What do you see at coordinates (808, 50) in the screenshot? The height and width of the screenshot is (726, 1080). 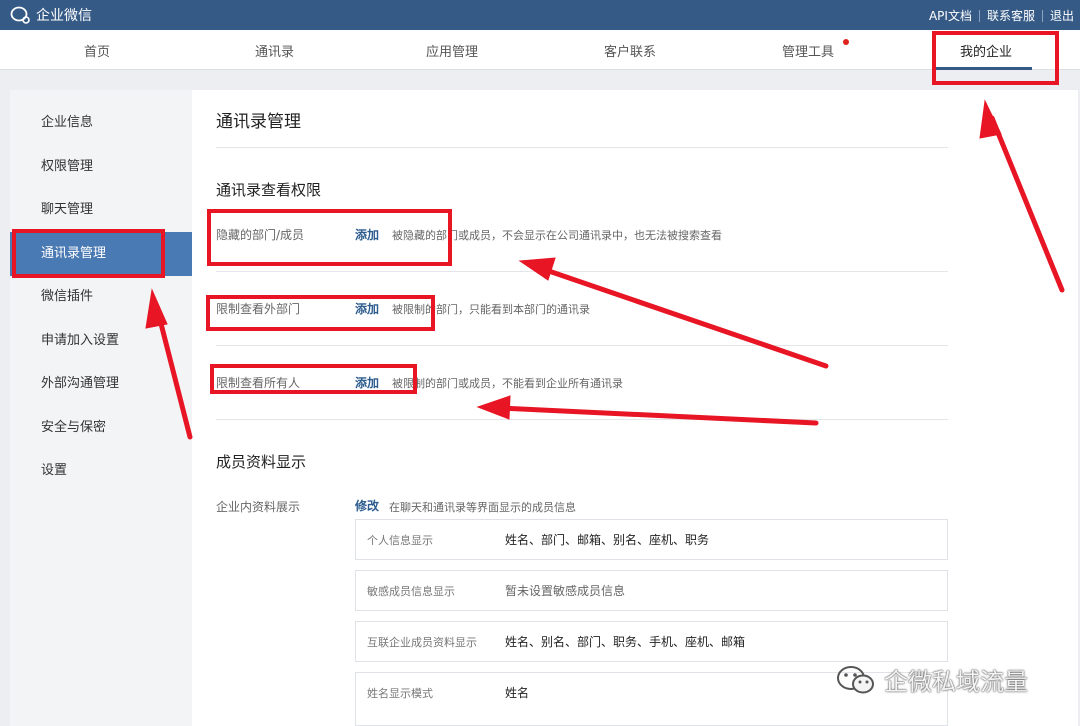 I see `nav-management-tools: 管理工具` at bounding box center [808, 50].